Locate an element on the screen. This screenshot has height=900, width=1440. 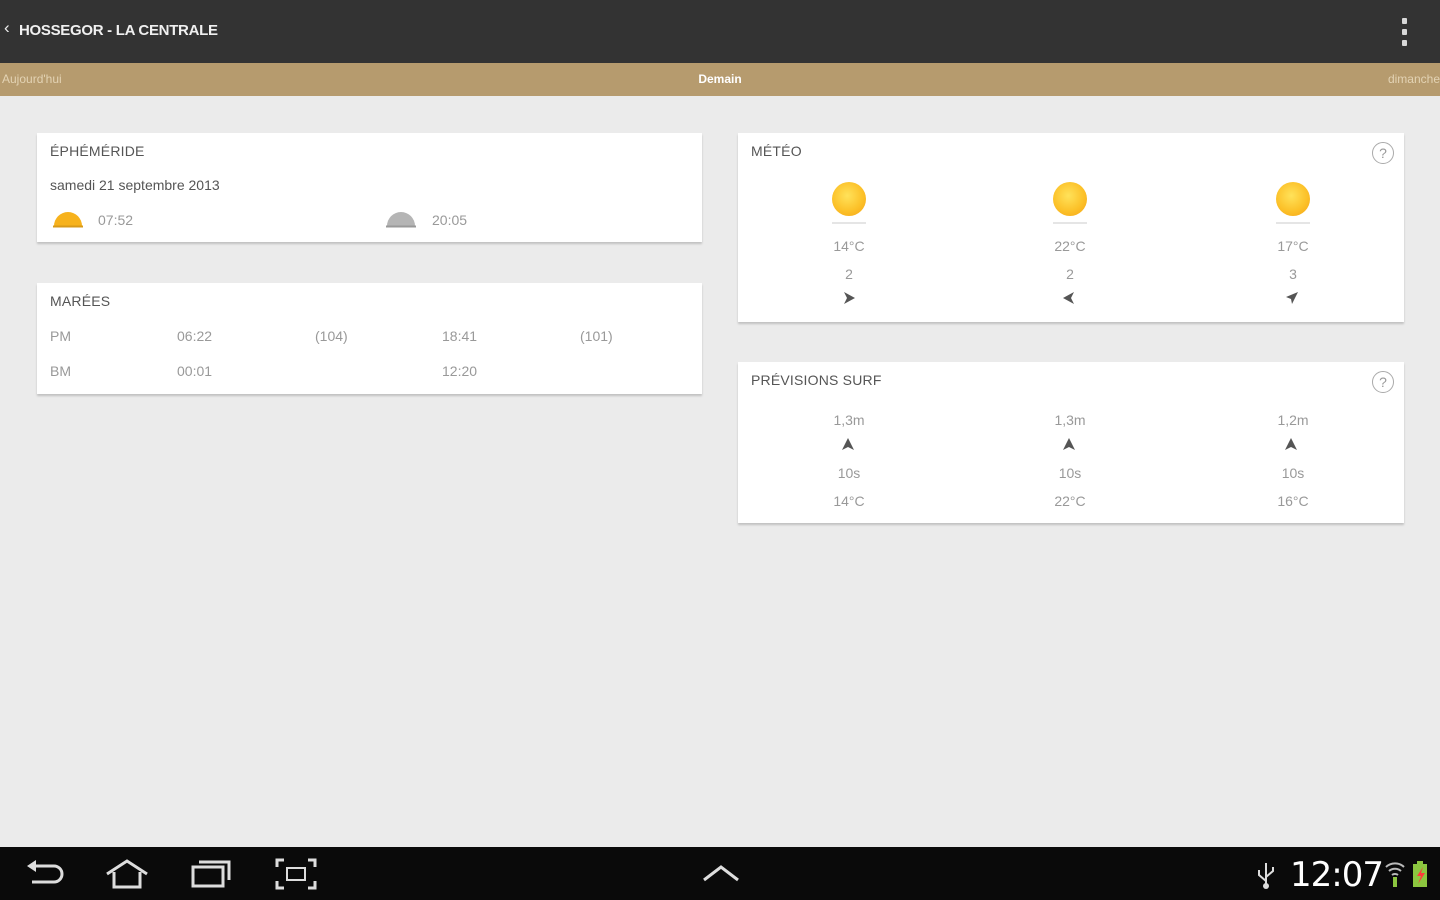
surf-water-temperature: 16°C is located at coordinates (1293, 501).